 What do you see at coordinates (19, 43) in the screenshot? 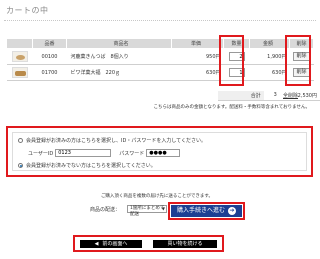
I see `header-image` at bounding box center [19, 43].